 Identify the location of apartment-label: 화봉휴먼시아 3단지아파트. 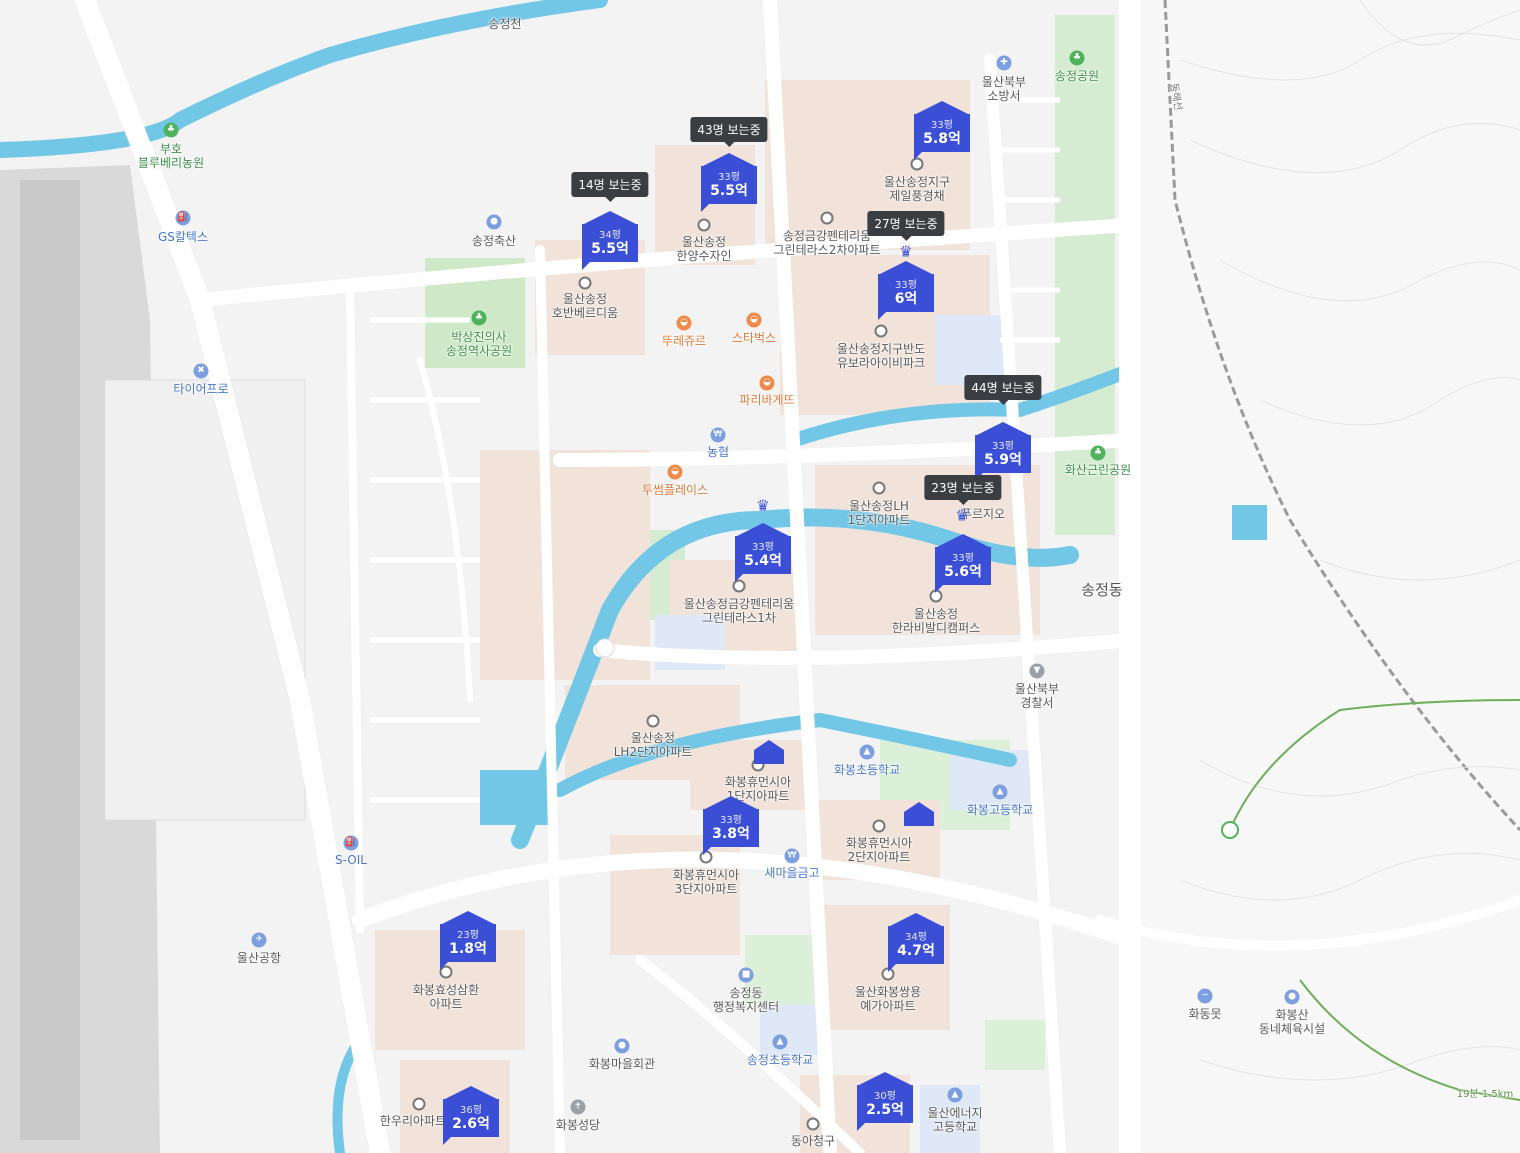
(706, 882).